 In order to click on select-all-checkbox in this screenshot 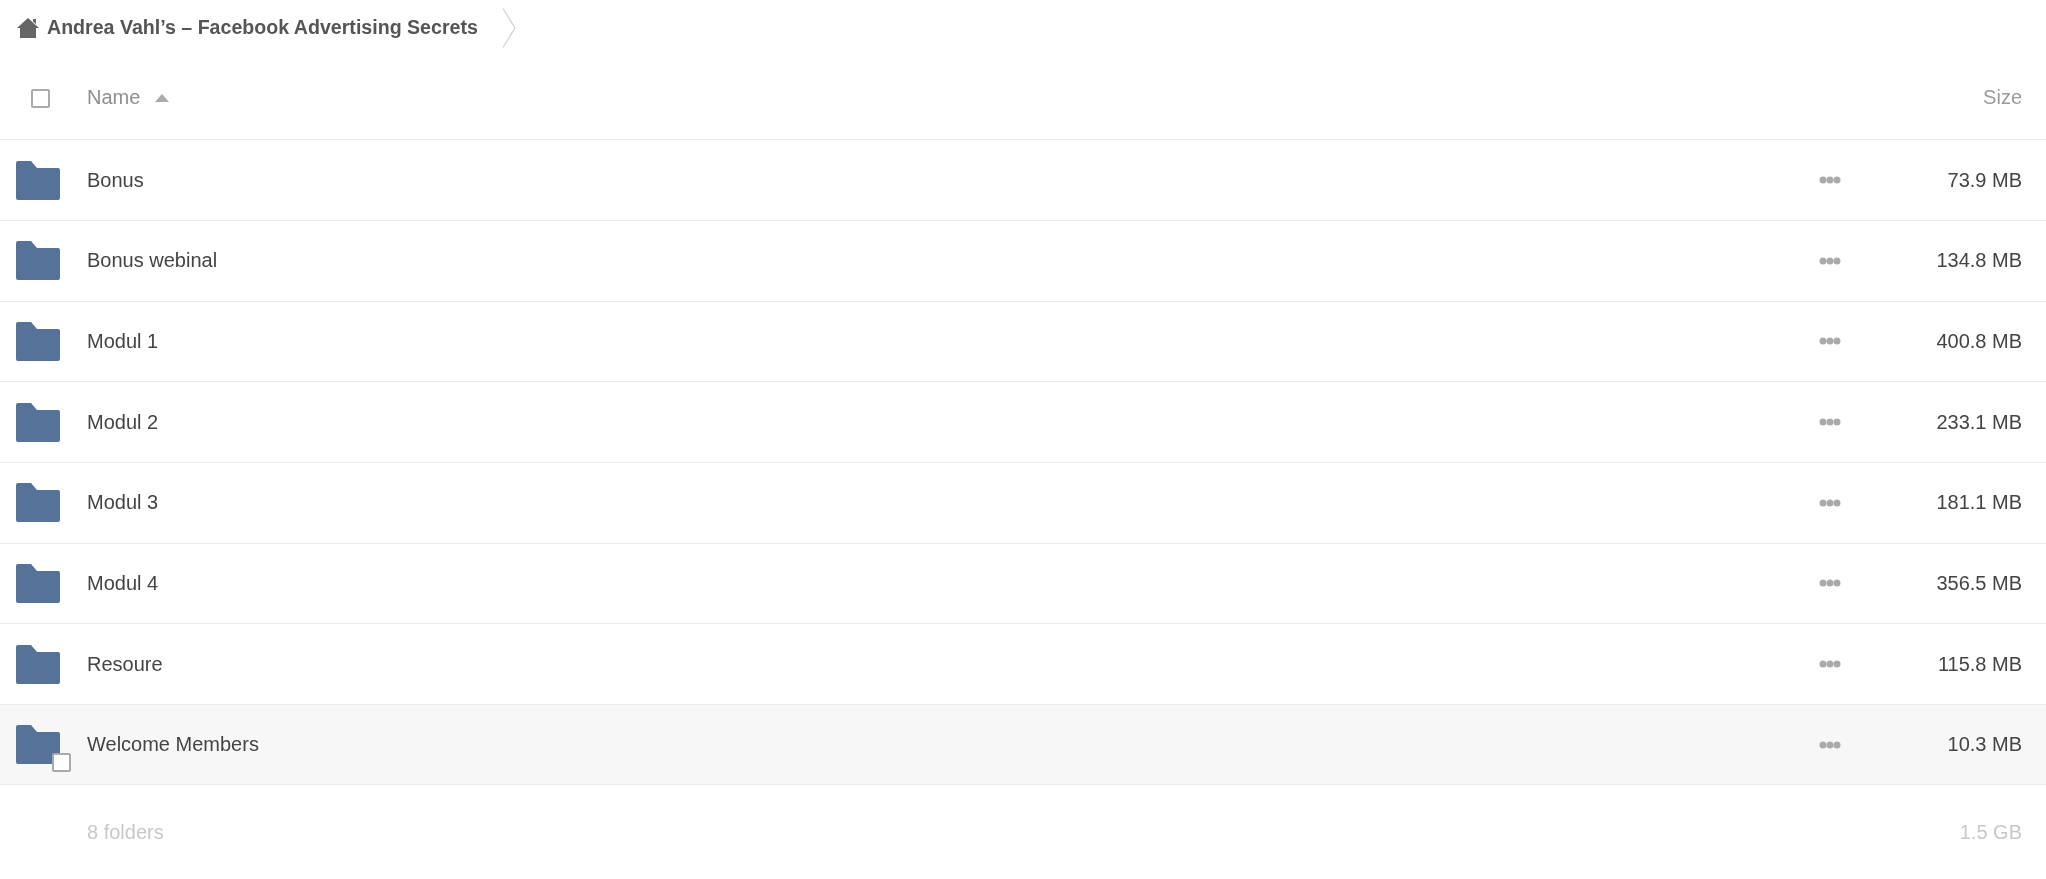, I will do `click(40, 99)`.